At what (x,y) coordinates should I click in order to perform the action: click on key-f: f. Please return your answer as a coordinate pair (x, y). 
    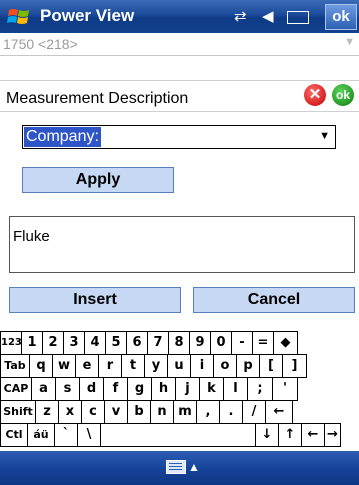
    Looking at the image, I should click on (116, 389).